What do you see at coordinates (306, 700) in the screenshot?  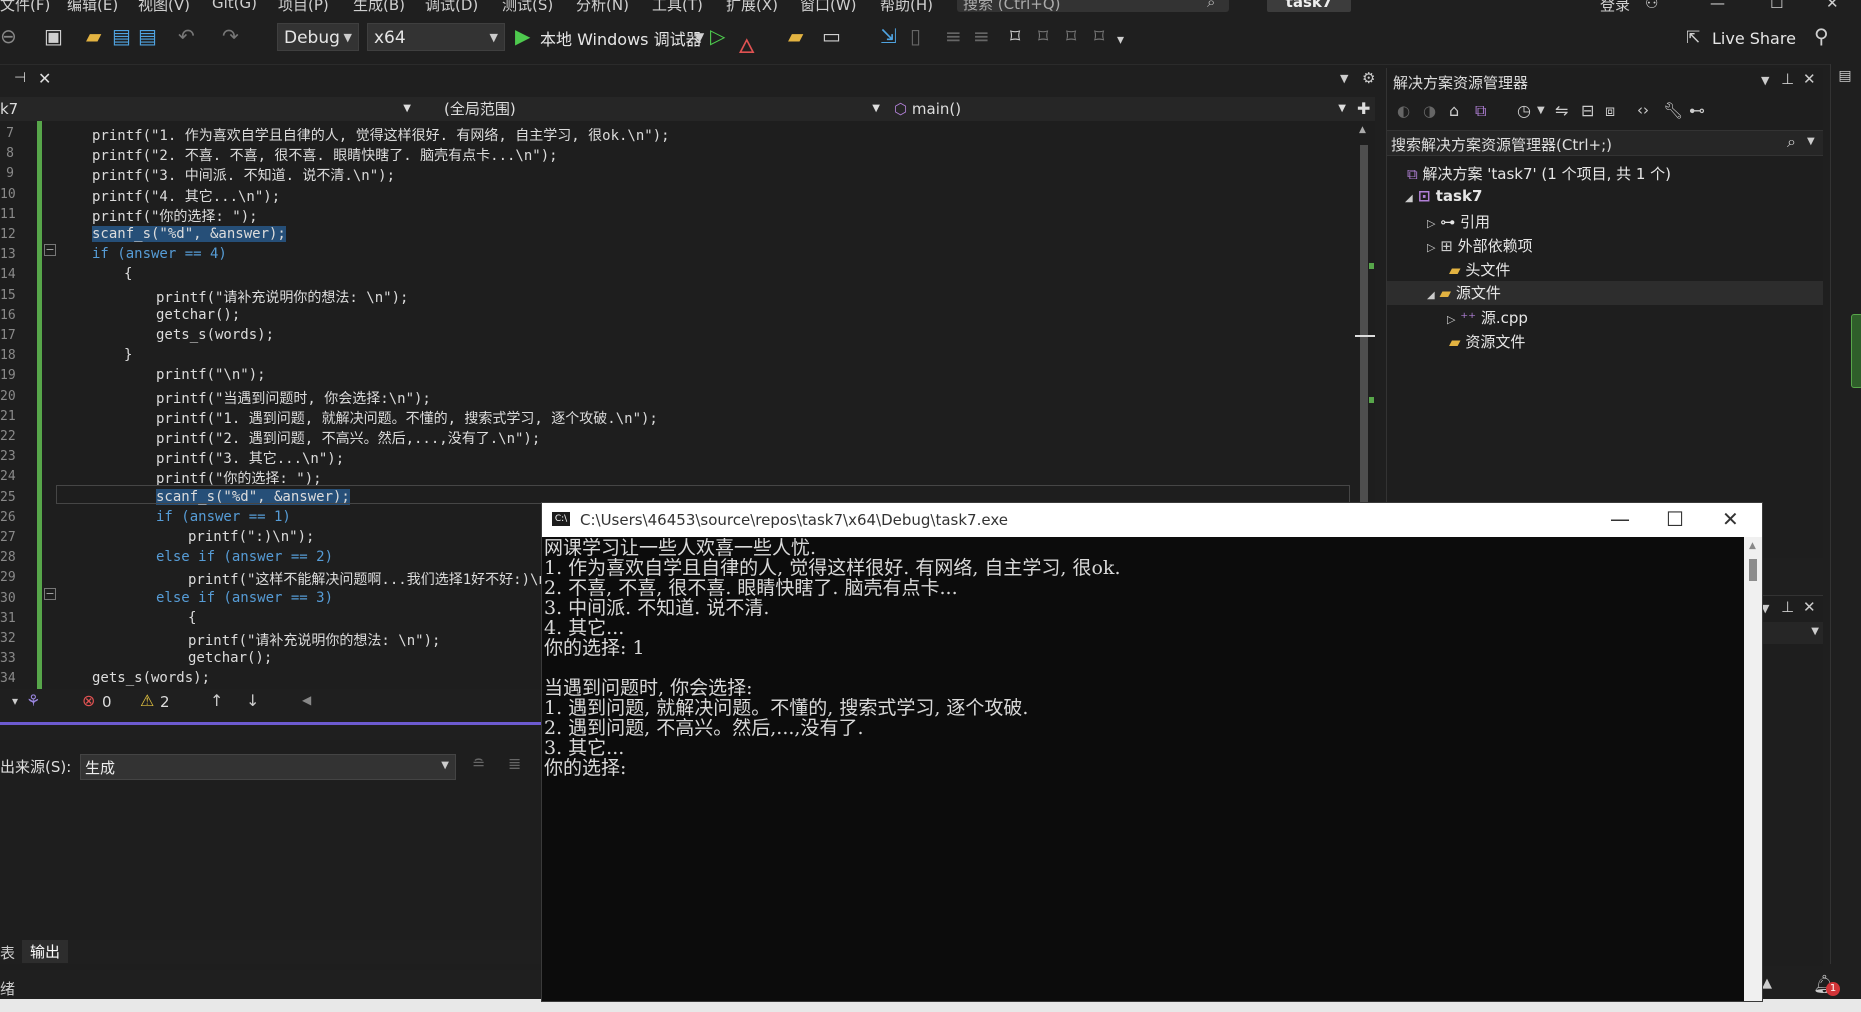 I see `scroll-left-icon: ◀` at bounding box center [306, 700].